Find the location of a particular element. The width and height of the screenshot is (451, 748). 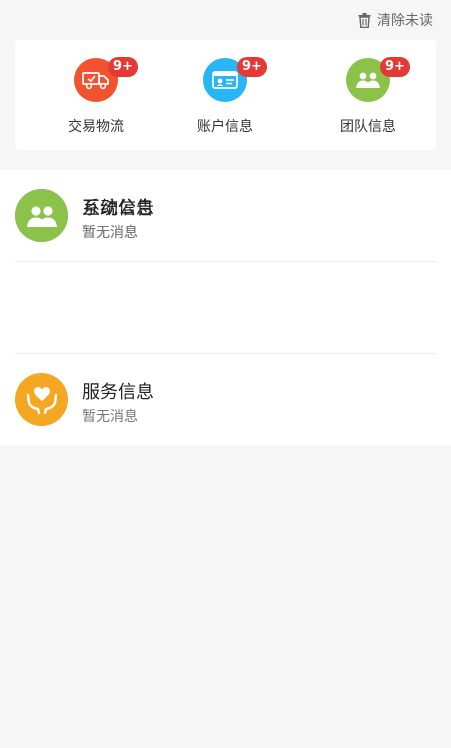

heart-hands-icon is located at coordinates (41, 399).